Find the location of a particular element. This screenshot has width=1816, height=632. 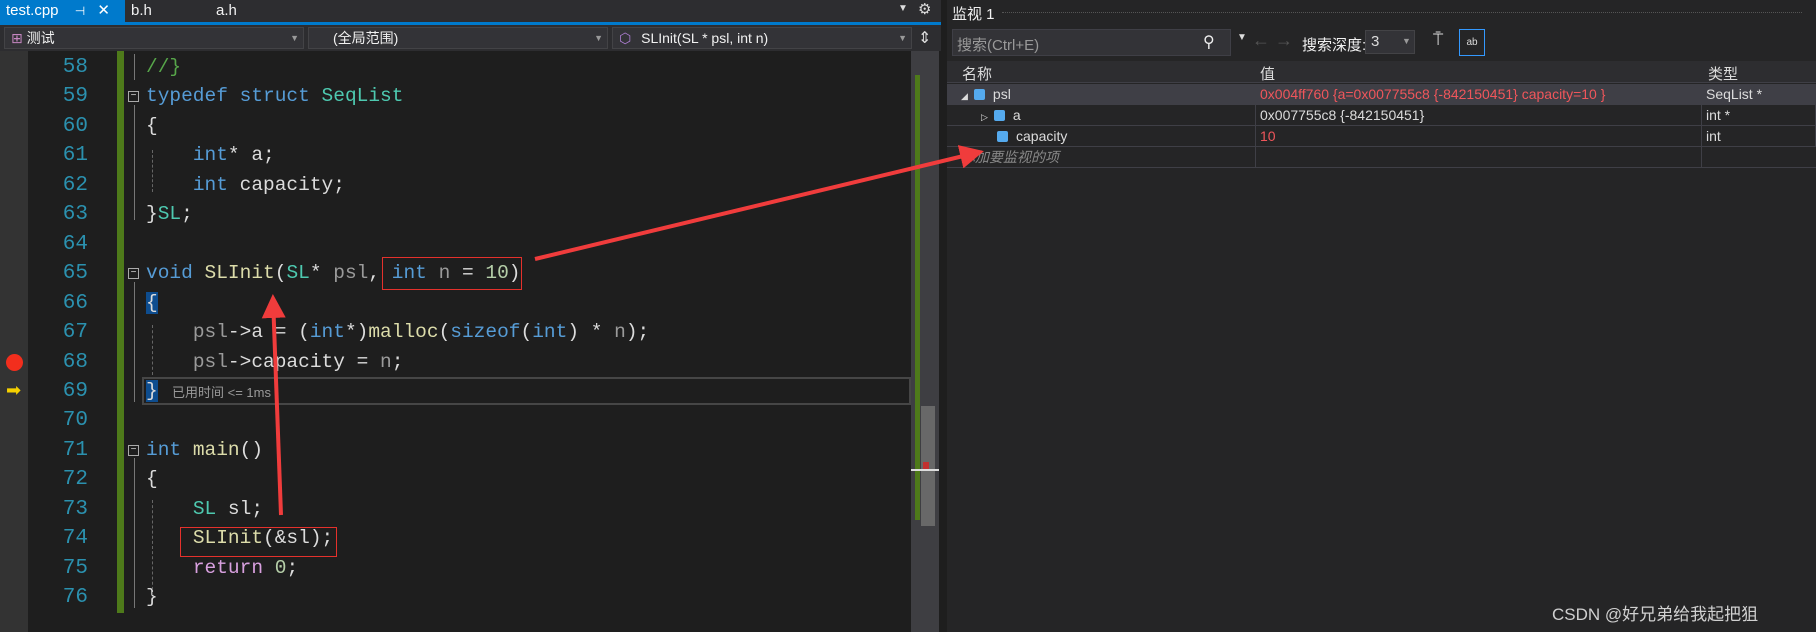

arrow-call-to-definition is located at coordinates (273, 405).